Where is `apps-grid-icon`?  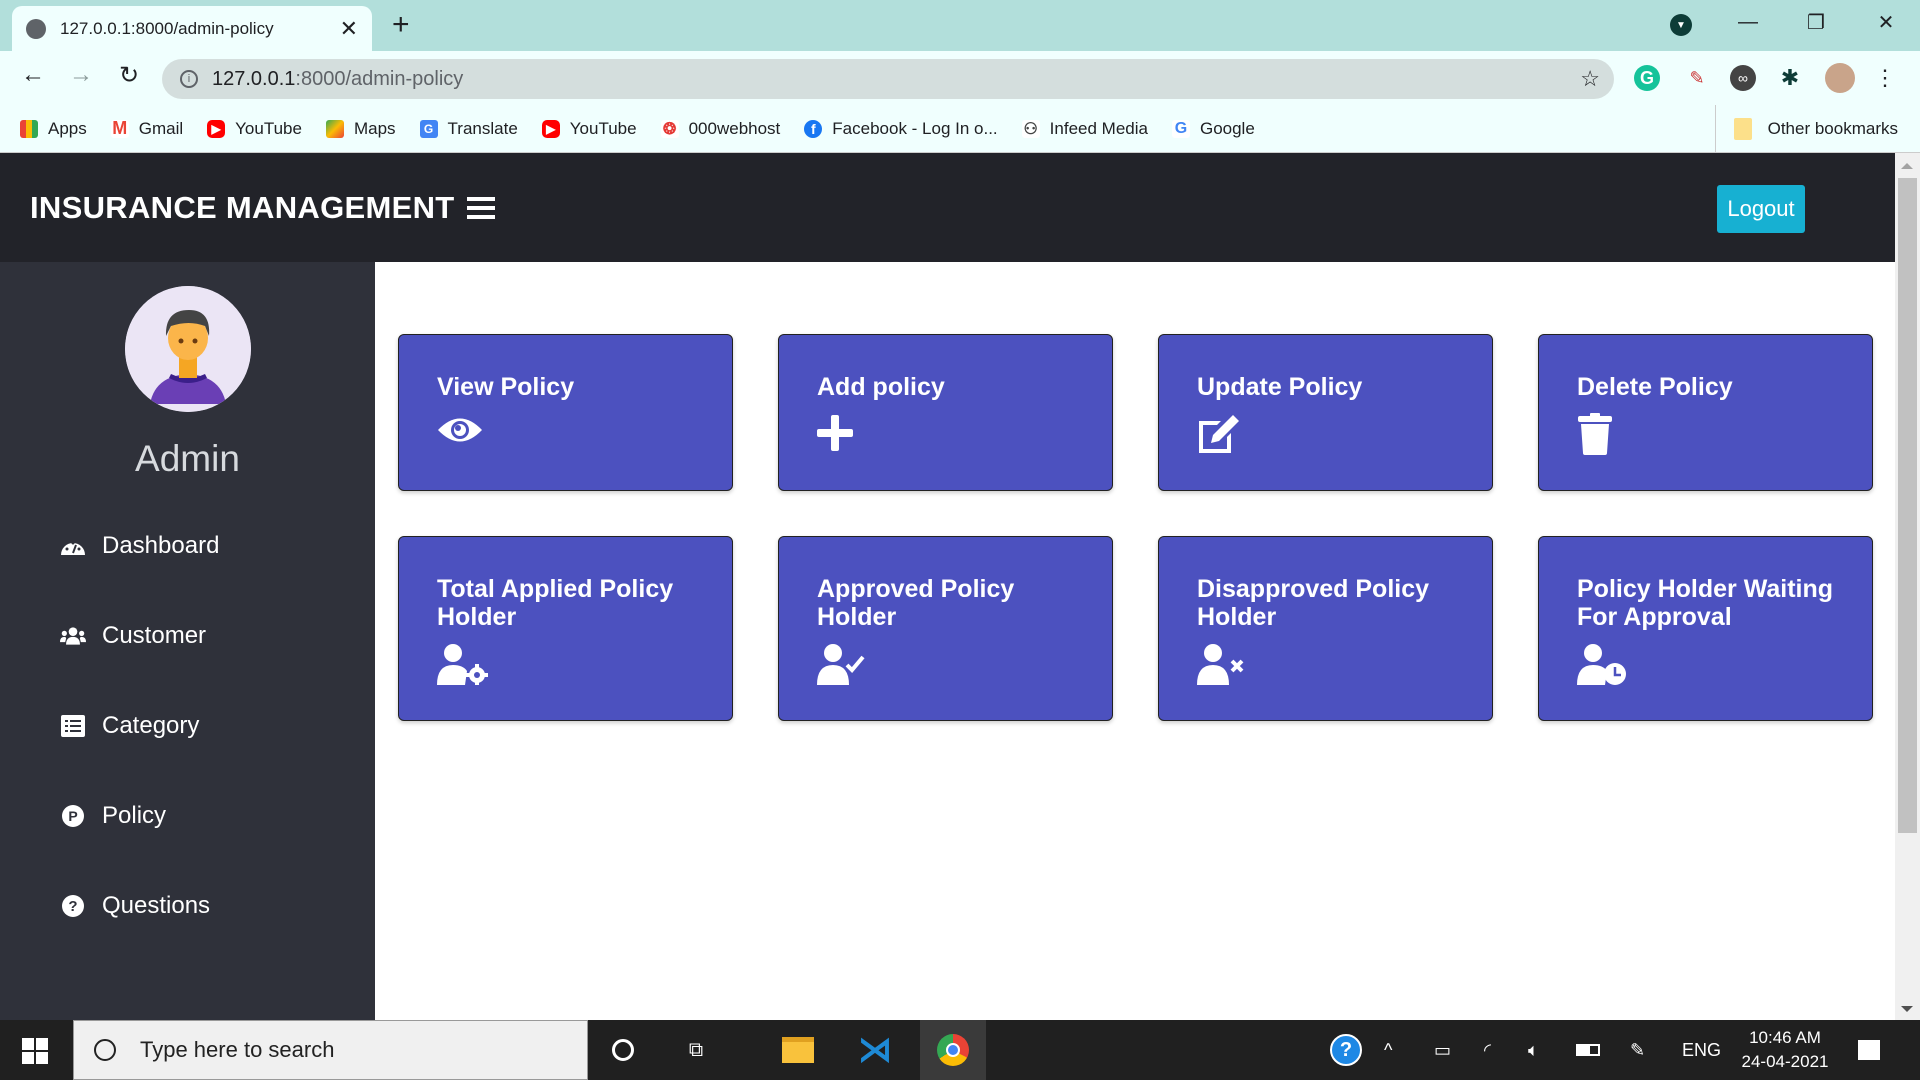
apps-grid-icon is located at coordinates (29, 128).